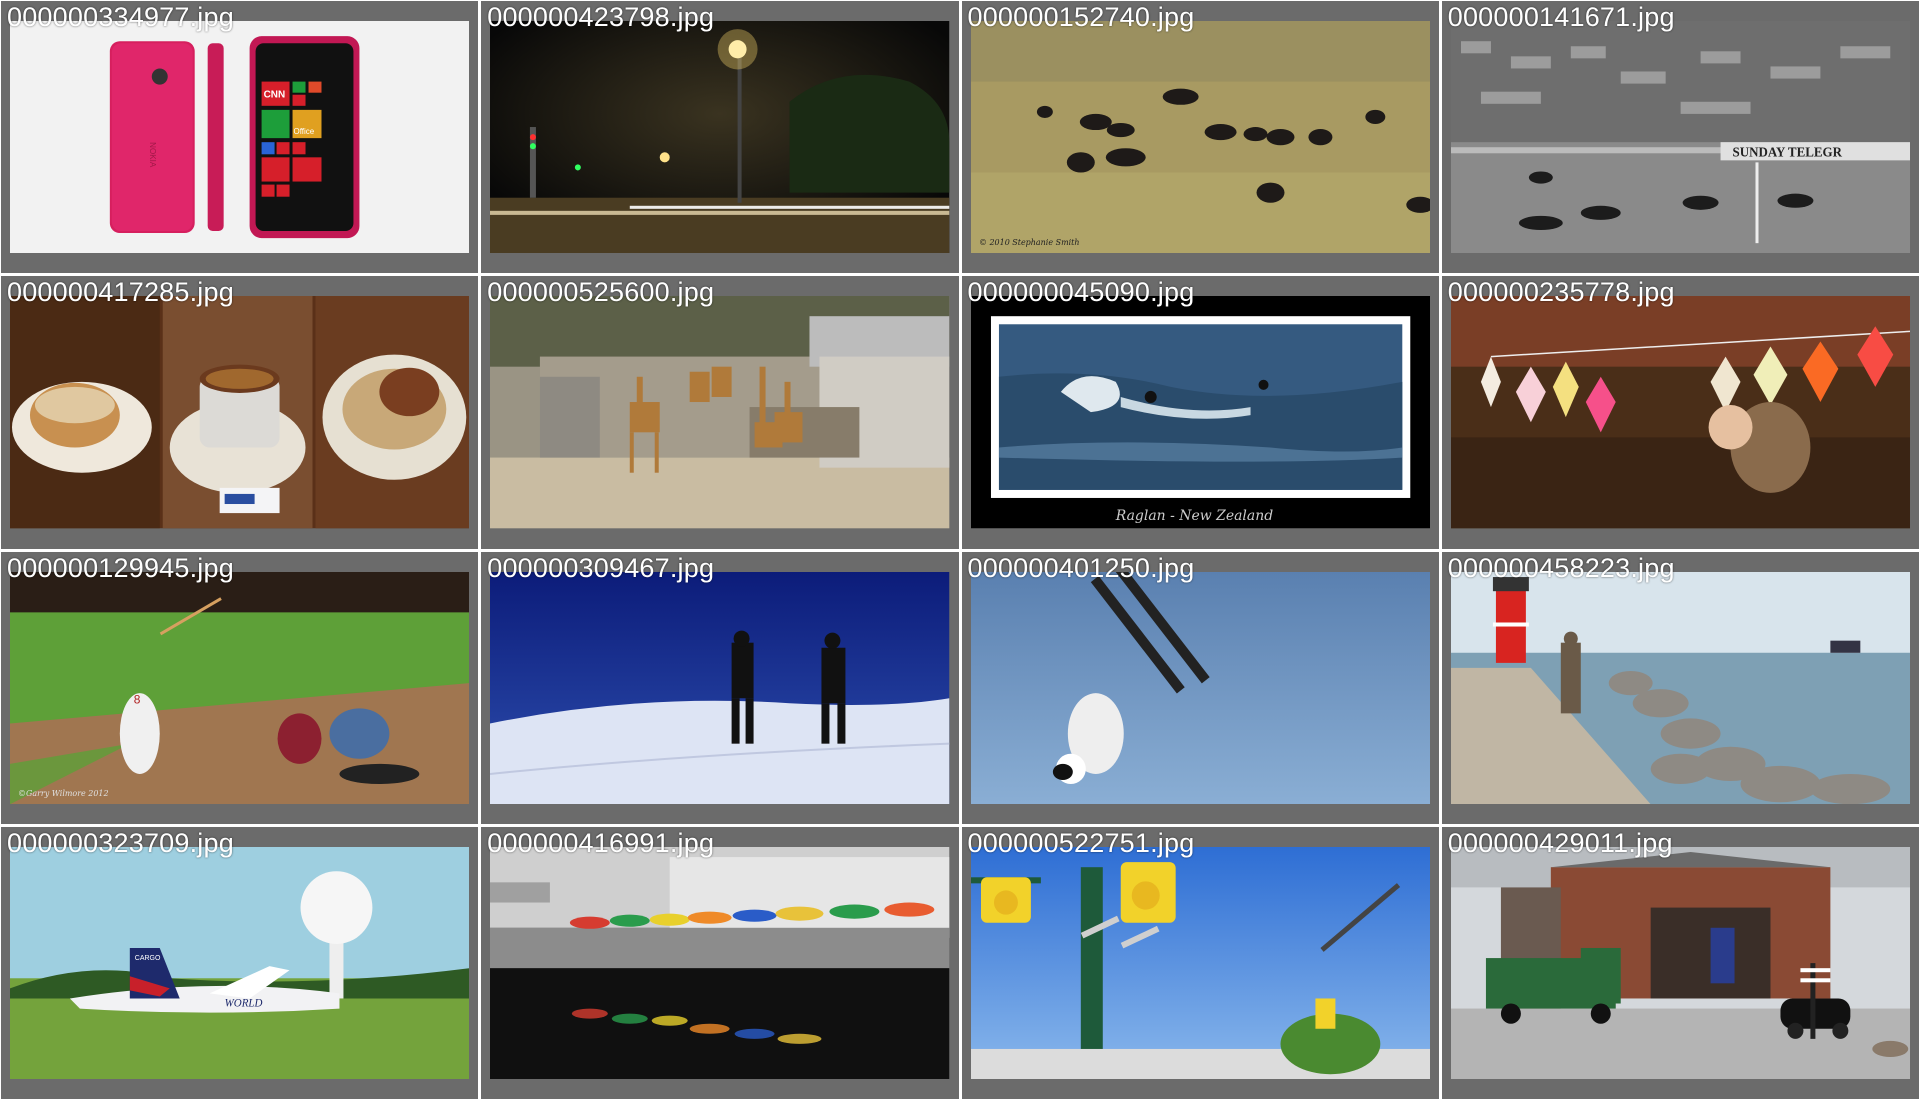 The width and height of the screenshot is (1920, 1100). What do you see at coordinates (244, 1003) in the screenshot?
I see `svg-text: WORLD` at bounding box center [244, 1003].